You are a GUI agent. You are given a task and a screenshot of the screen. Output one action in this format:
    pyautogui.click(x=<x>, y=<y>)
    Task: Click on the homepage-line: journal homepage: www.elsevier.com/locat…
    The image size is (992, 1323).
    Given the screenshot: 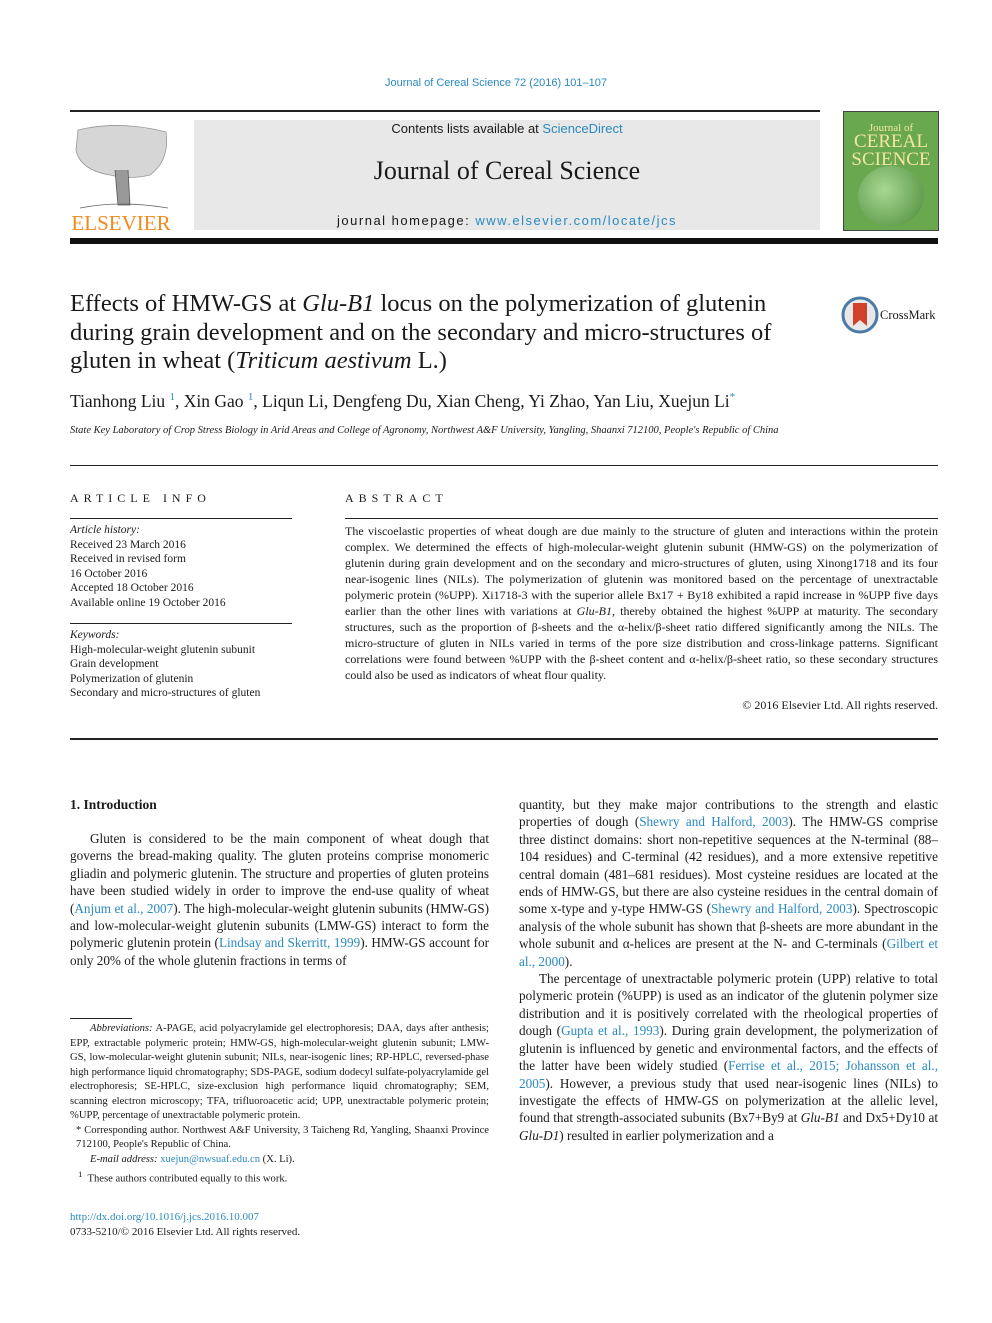 What is the action you would take?
    pyautogui.click(x=507, y=220)
    